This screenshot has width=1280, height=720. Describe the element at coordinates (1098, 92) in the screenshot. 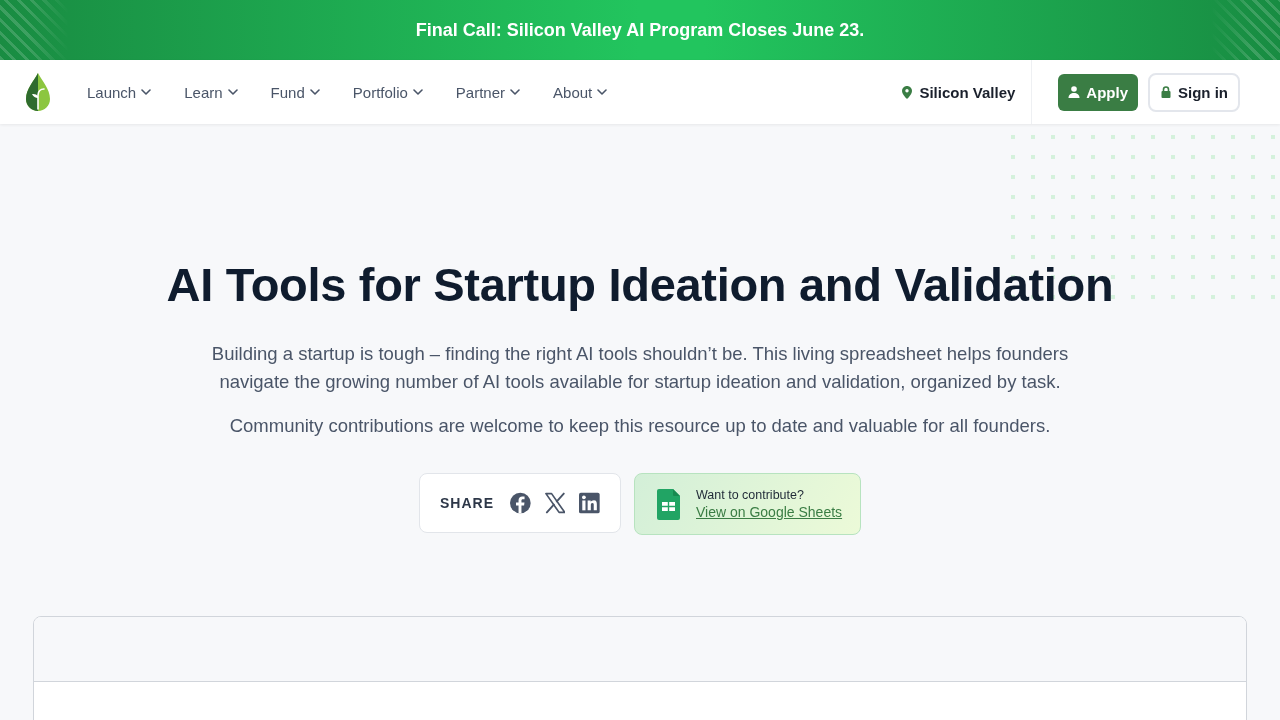

I see `apply-button: Apply` at that location.